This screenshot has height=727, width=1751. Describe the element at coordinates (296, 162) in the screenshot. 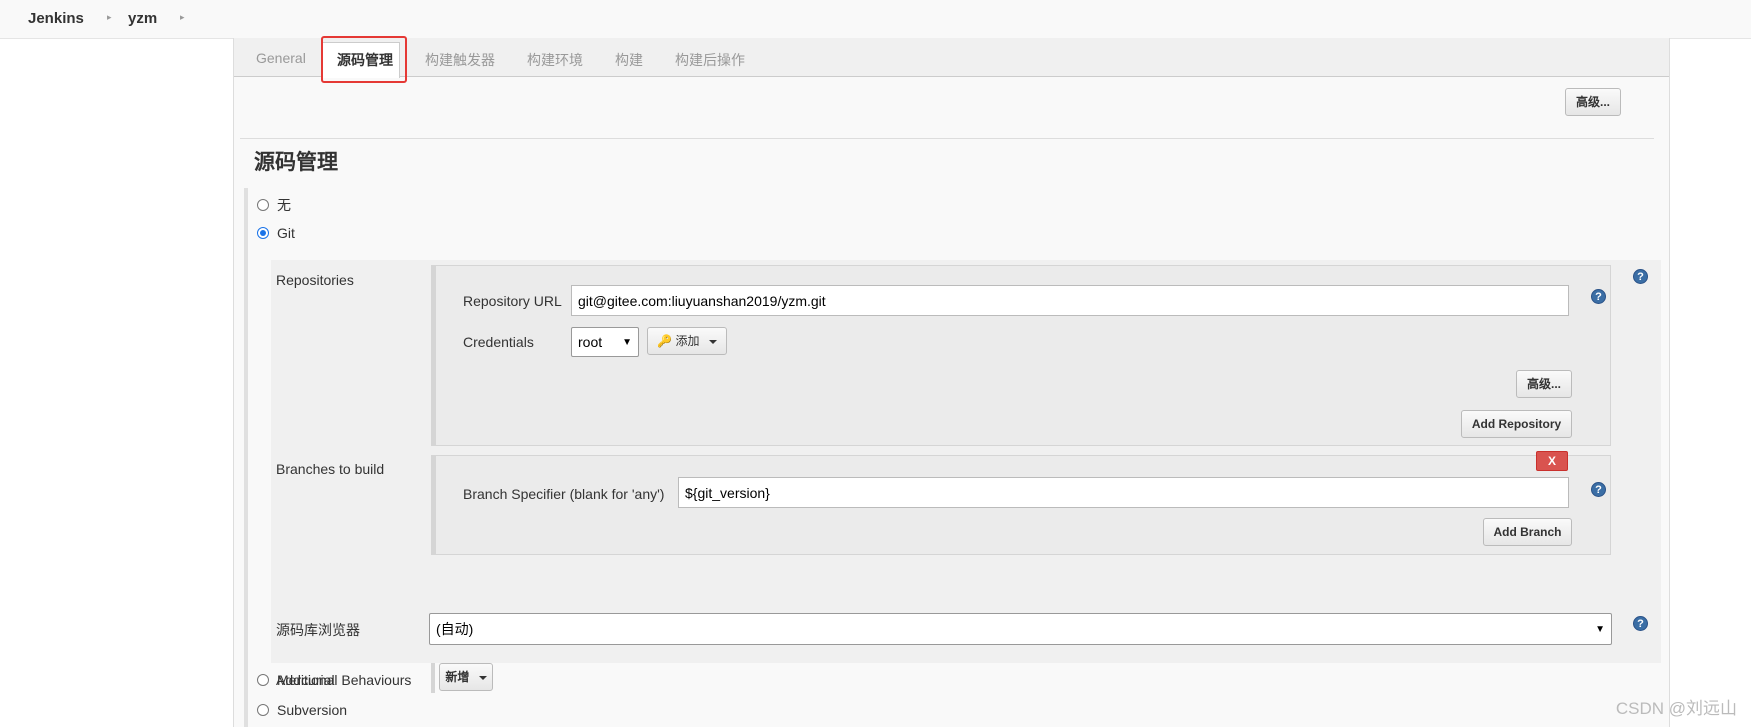

I see `section-title: 源码管理` at that location.